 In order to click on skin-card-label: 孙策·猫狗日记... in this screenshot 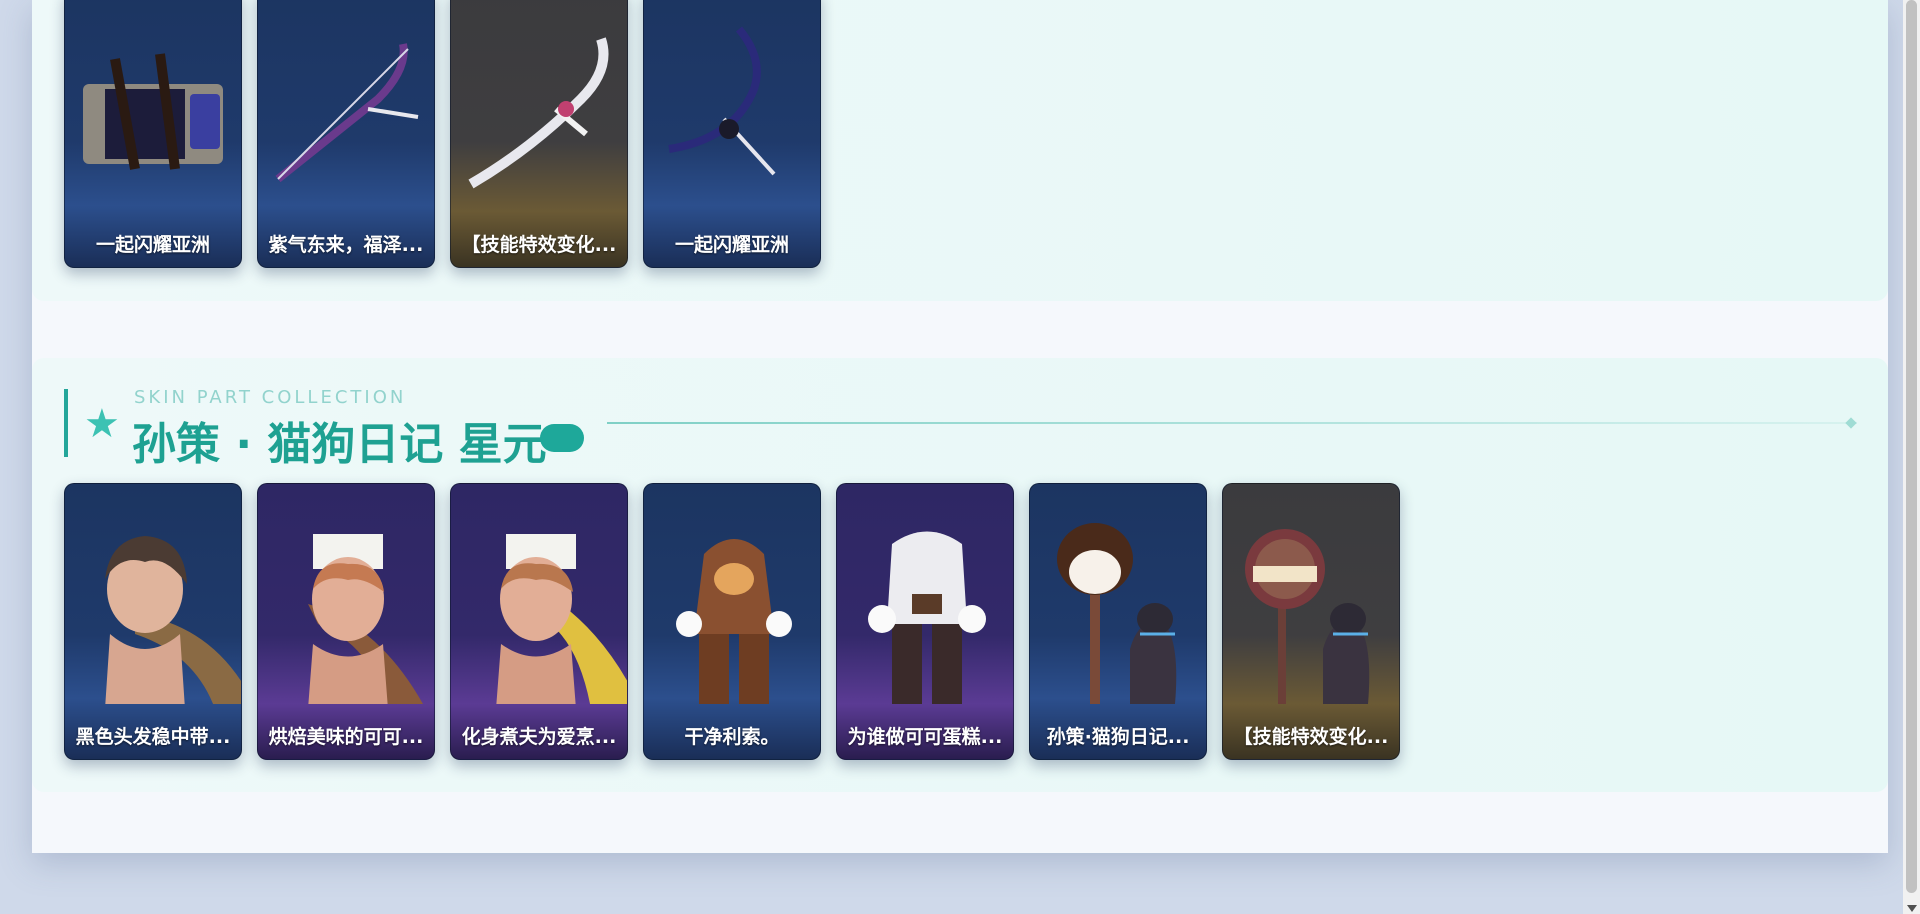, I will do `click(1118, 737)`.